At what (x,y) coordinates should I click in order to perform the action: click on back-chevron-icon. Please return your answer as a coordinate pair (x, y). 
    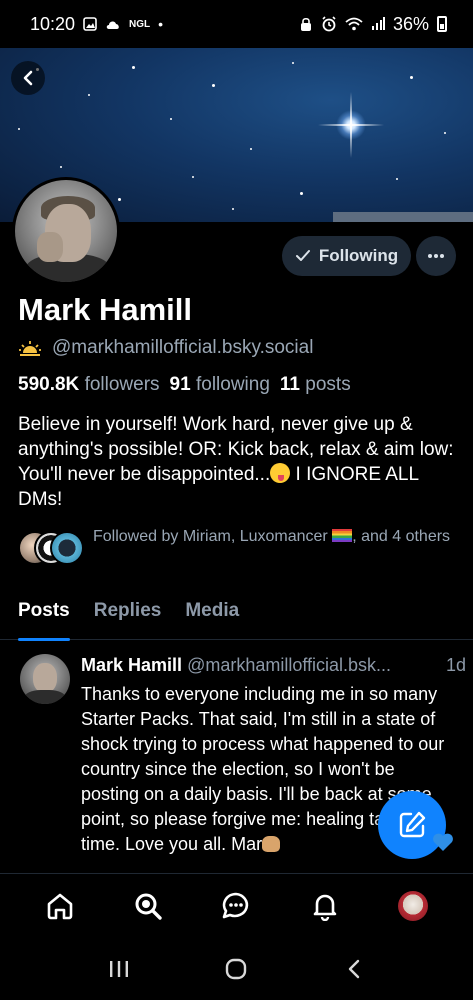
    Looking at the image, I should click on (354, 969).